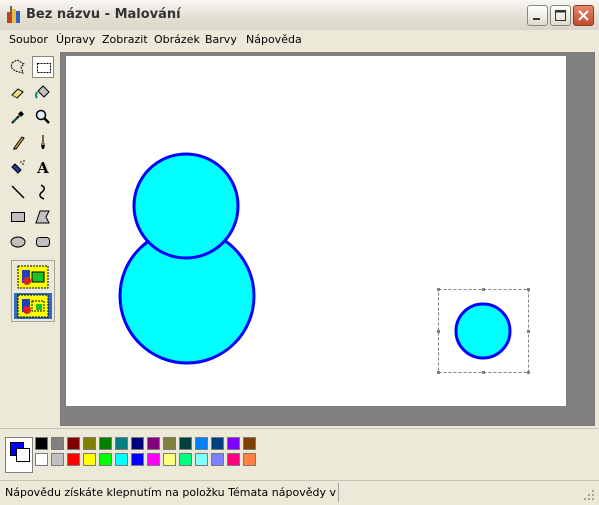  I want to click on line-icon, so click(18, 192).